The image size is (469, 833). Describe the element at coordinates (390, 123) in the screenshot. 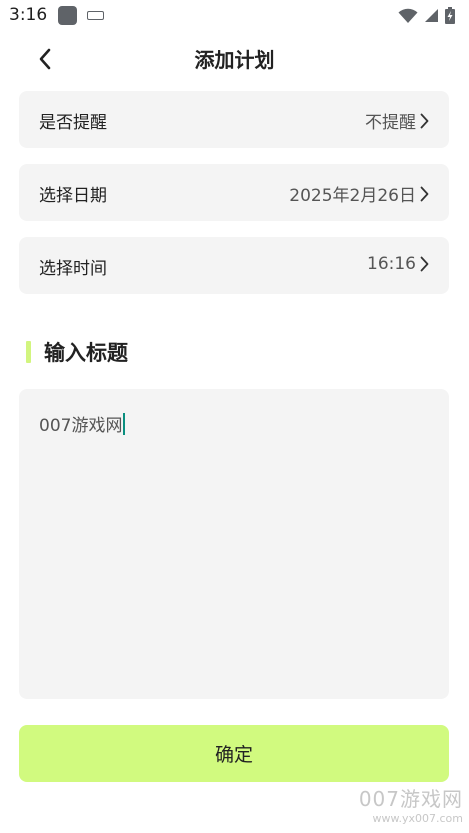

I see `reminder-value: 不提醒` at that location.